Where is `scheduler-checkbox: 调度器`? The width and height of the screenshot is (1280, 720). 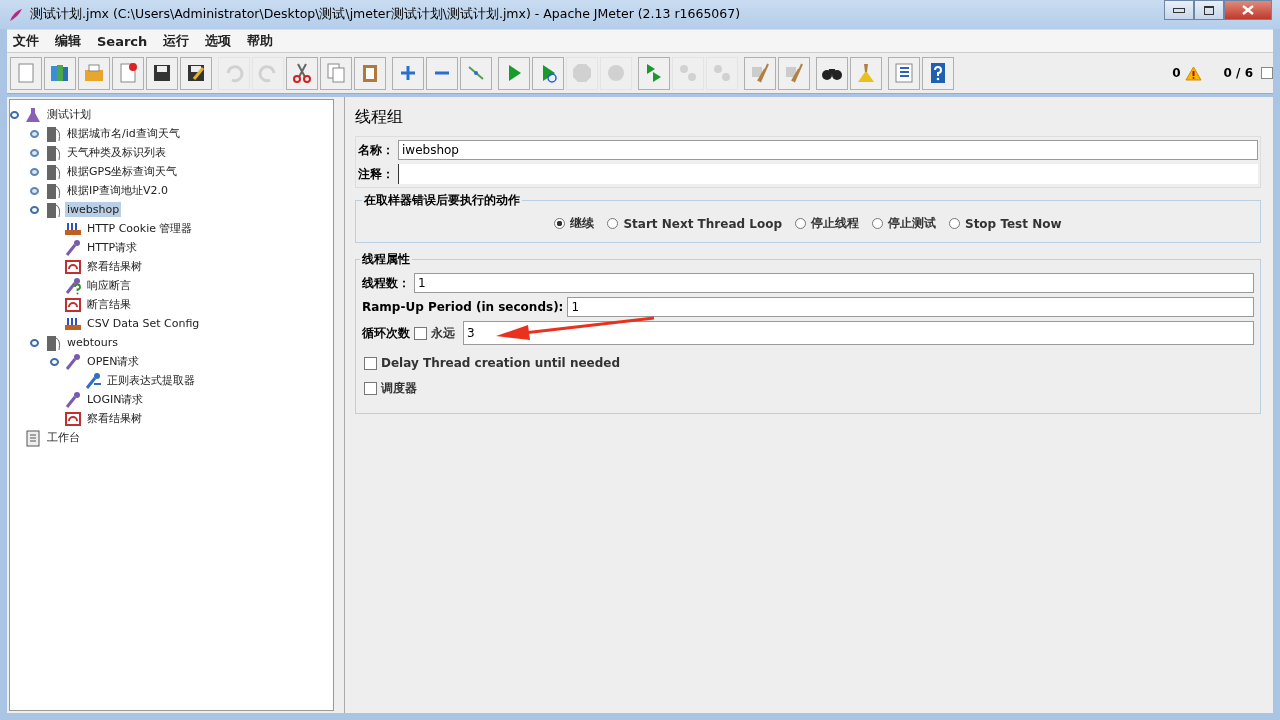
scheduler-checkbox: 调度器 is located at coordinates (810, 388).